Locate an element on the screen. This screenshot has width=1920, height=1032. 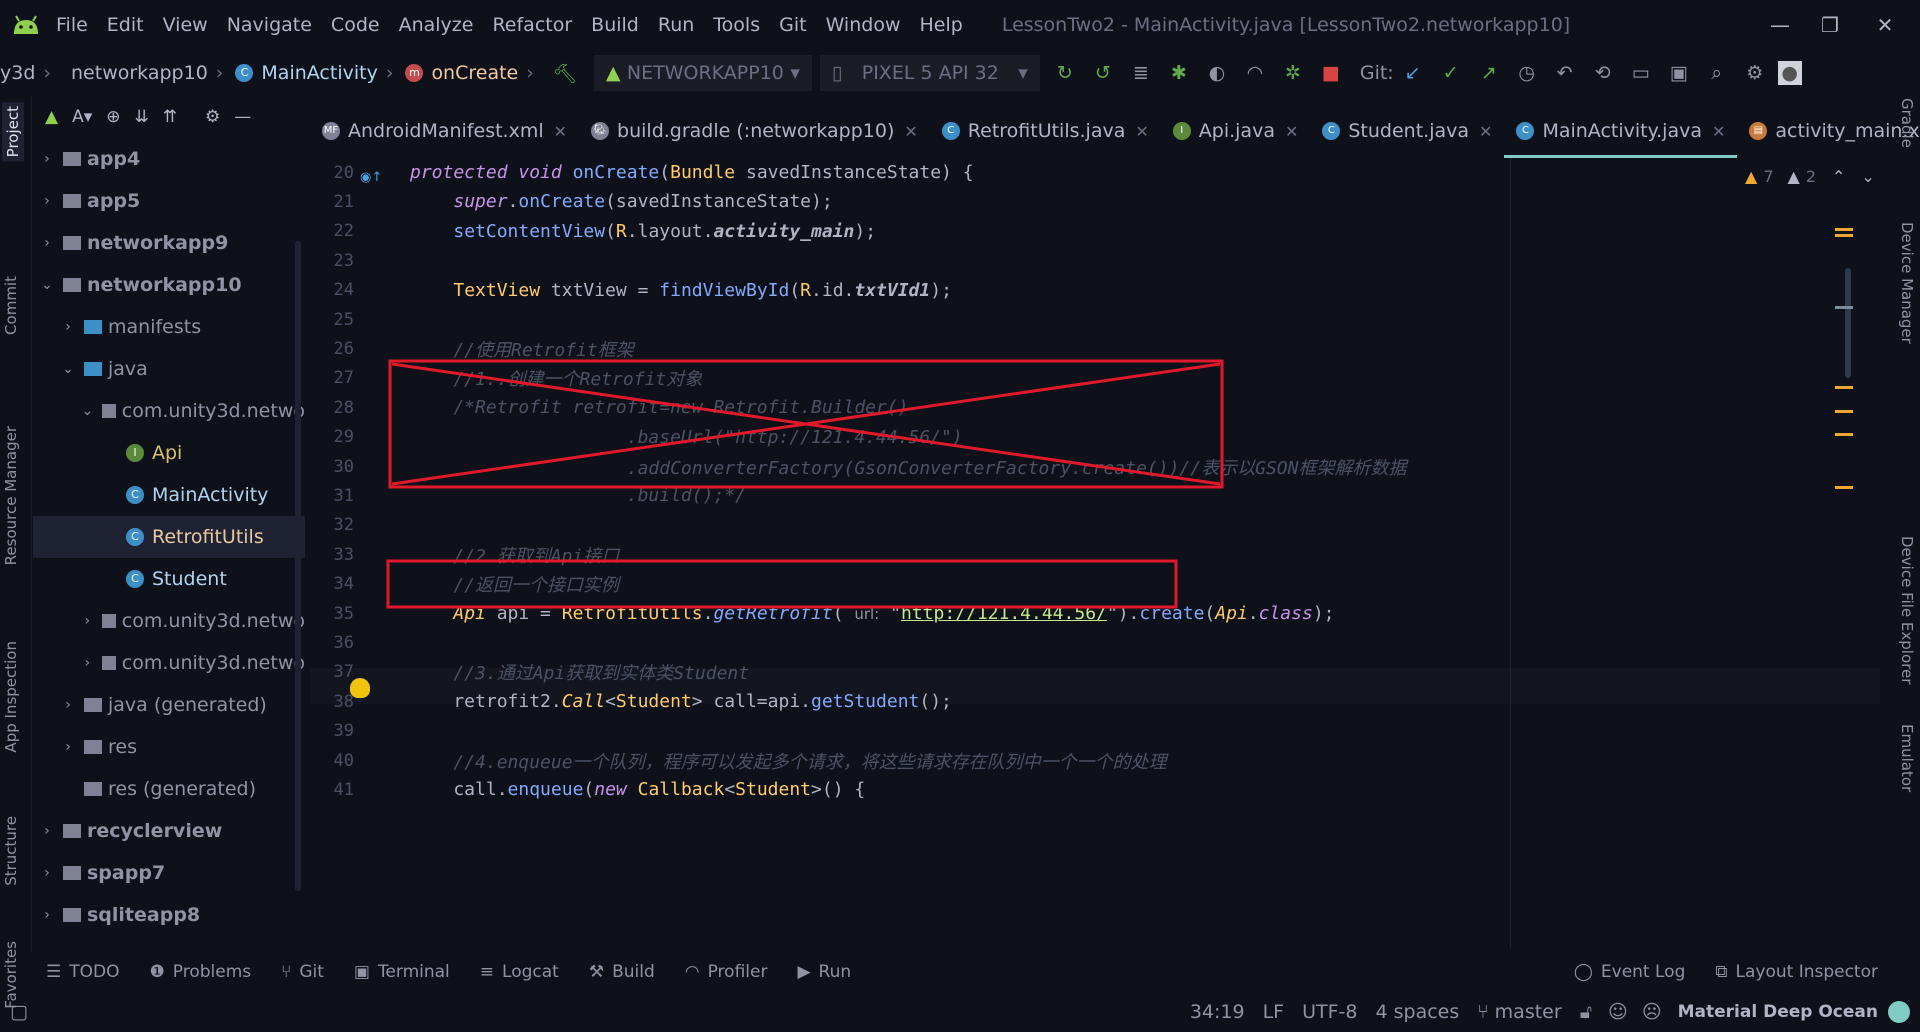
apply-changes-restart-icon: ↻ is located at coordinates (1065, 73).